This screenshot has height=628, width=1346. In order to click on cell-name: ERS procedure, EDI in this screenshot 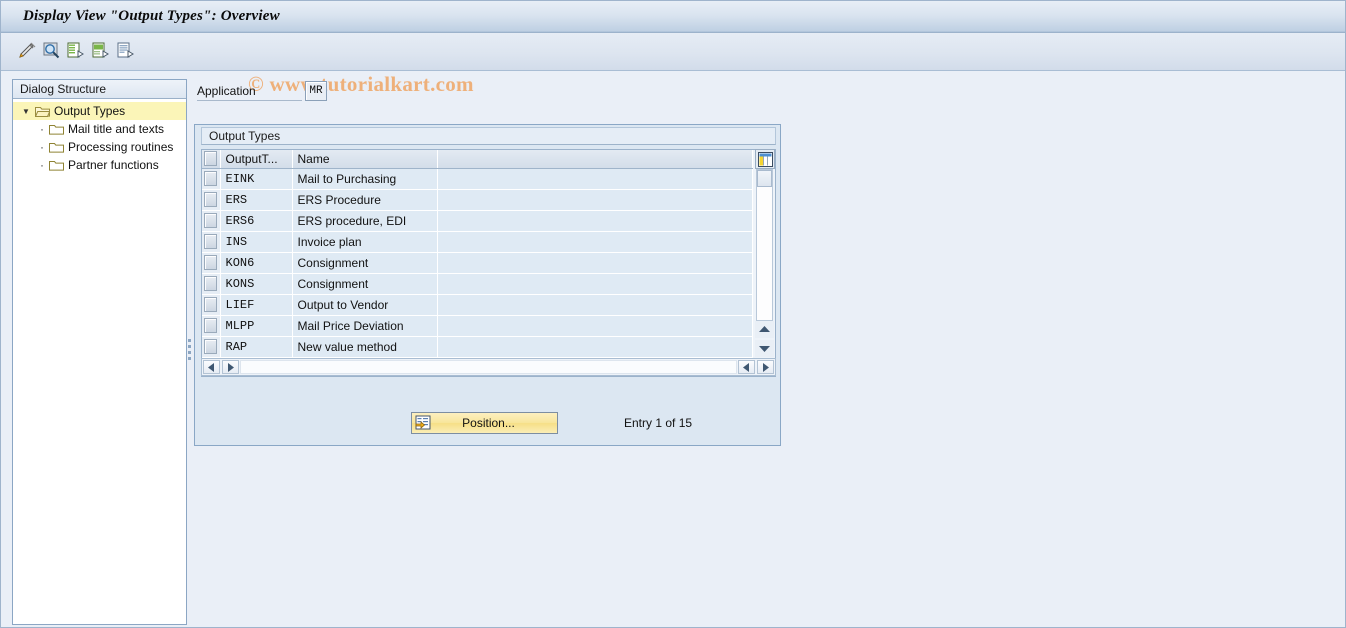, I will do `click(365, 221)`.